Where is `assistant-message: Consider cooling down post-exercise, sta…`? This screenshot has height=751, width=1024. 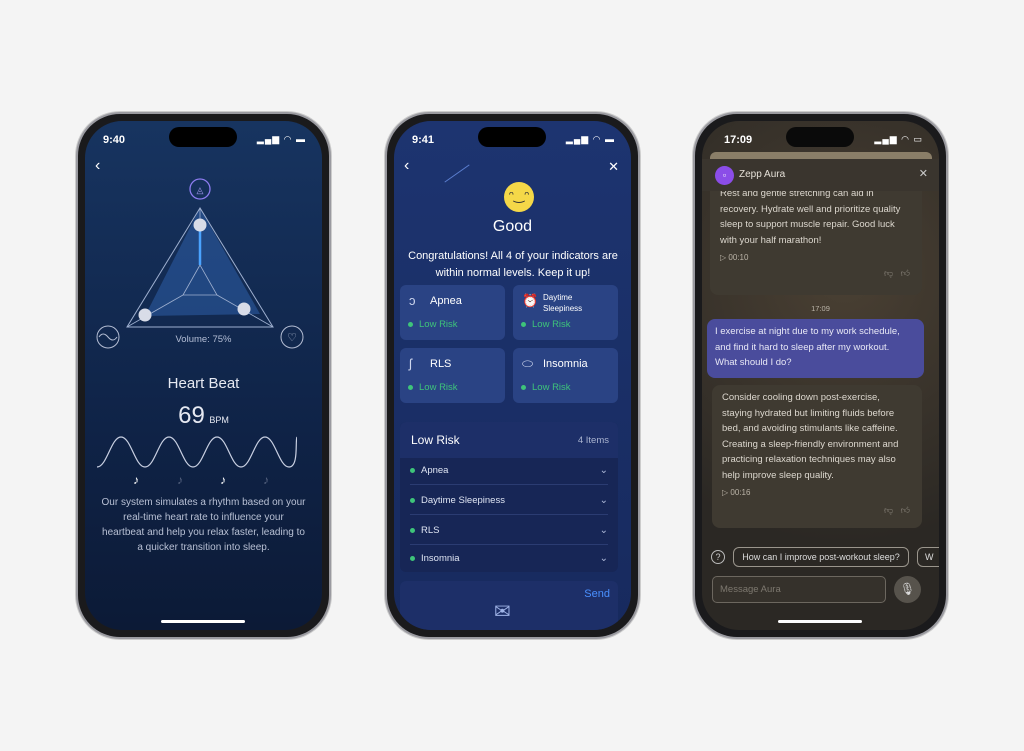
assistant-message: Consider cooling down post-exercise, sta… is located at coordinates (817, 456).